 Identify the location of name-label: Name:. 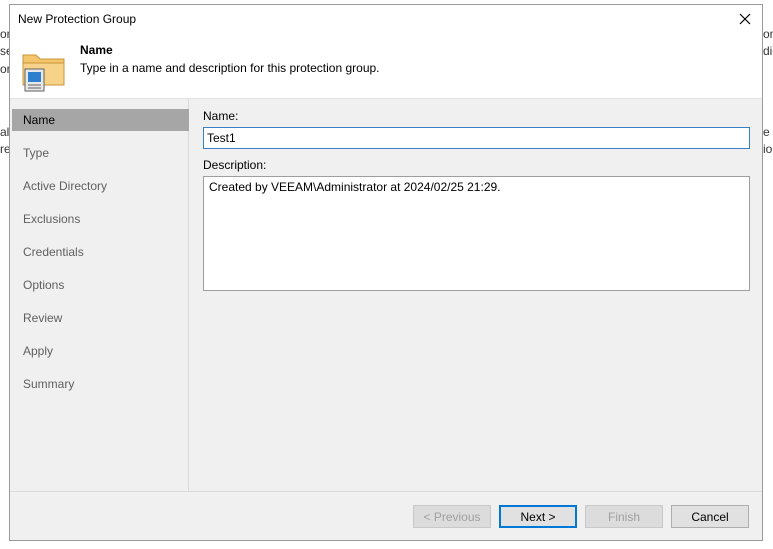
(221, 116).